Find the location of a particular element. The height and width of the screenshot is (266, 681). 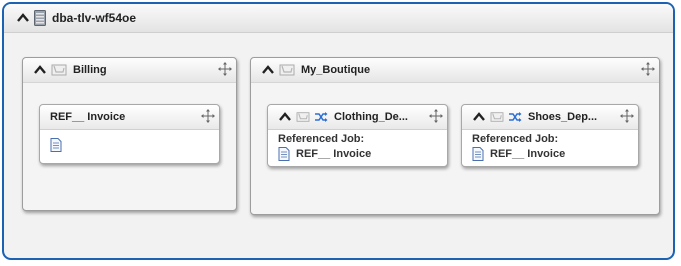

boutique-title: My_Boutique is located at coordinates (336, 70).